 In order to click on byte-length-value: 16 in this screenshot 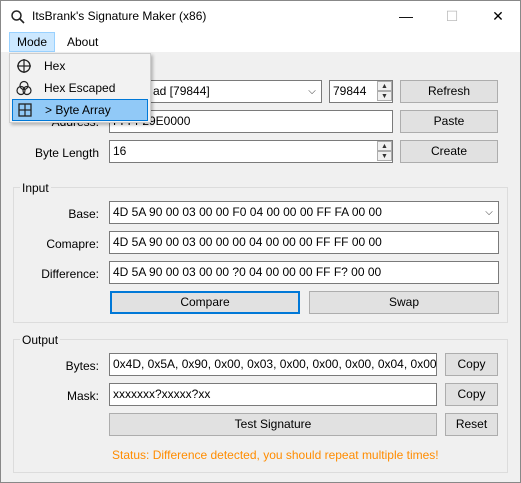, I will do `click(120, 151)`.